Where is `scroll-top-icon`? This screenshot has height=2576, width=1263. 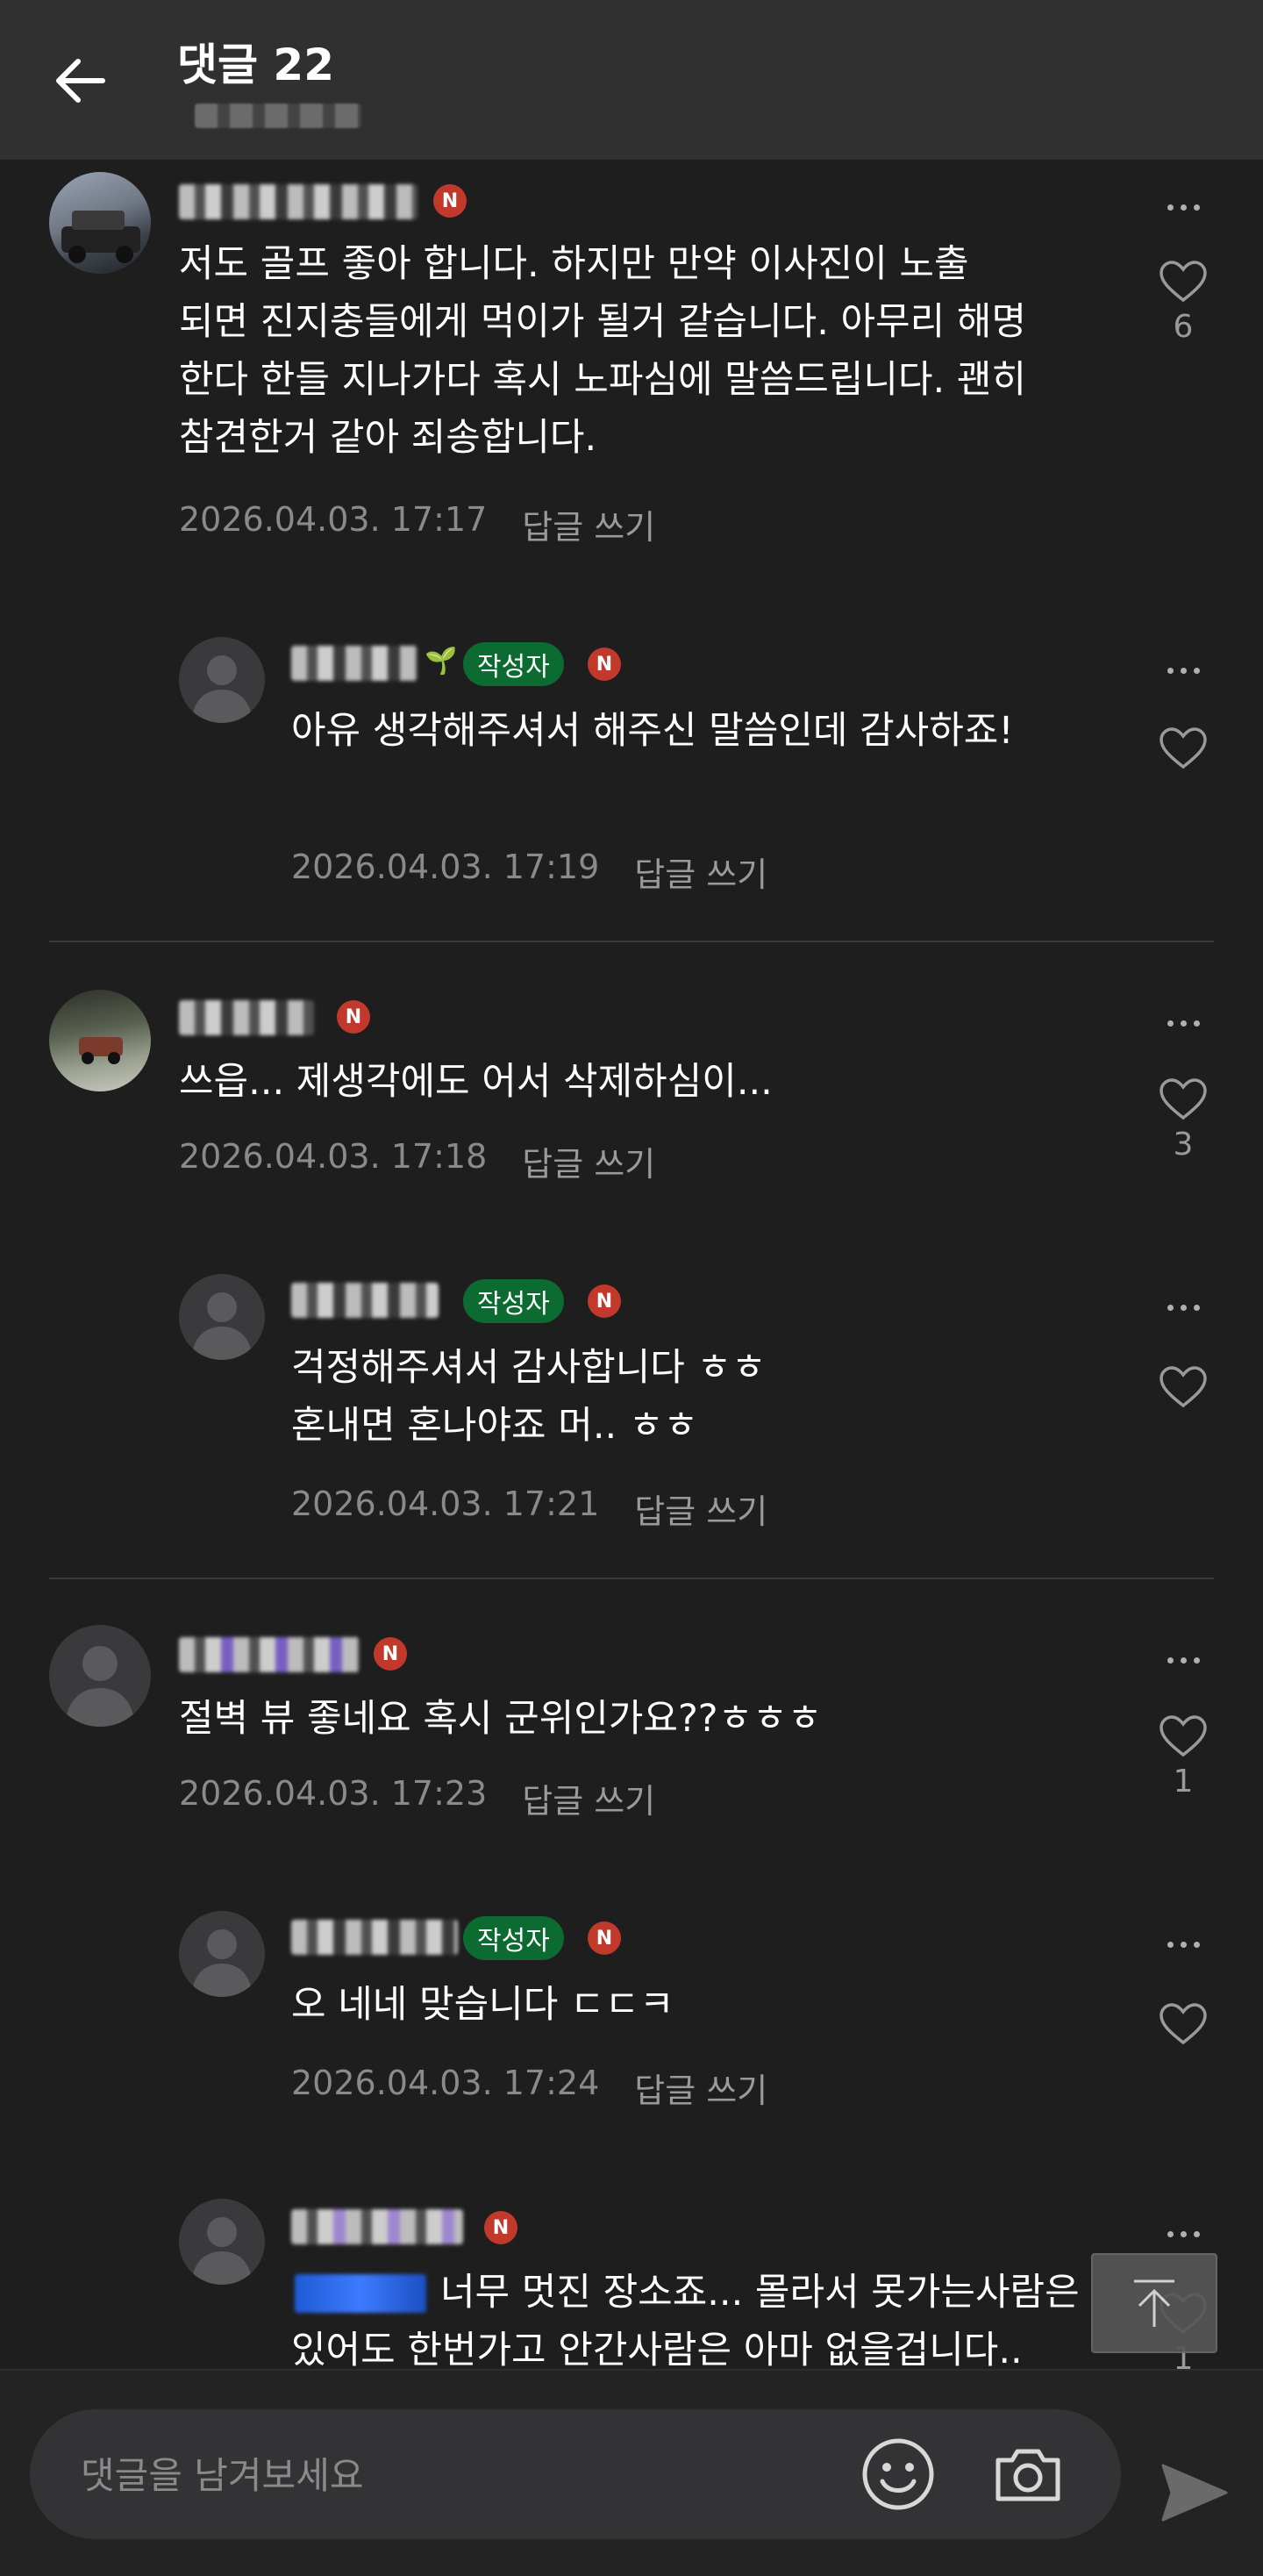
scroll-top-icon is located at coordinates (1154, 2303).